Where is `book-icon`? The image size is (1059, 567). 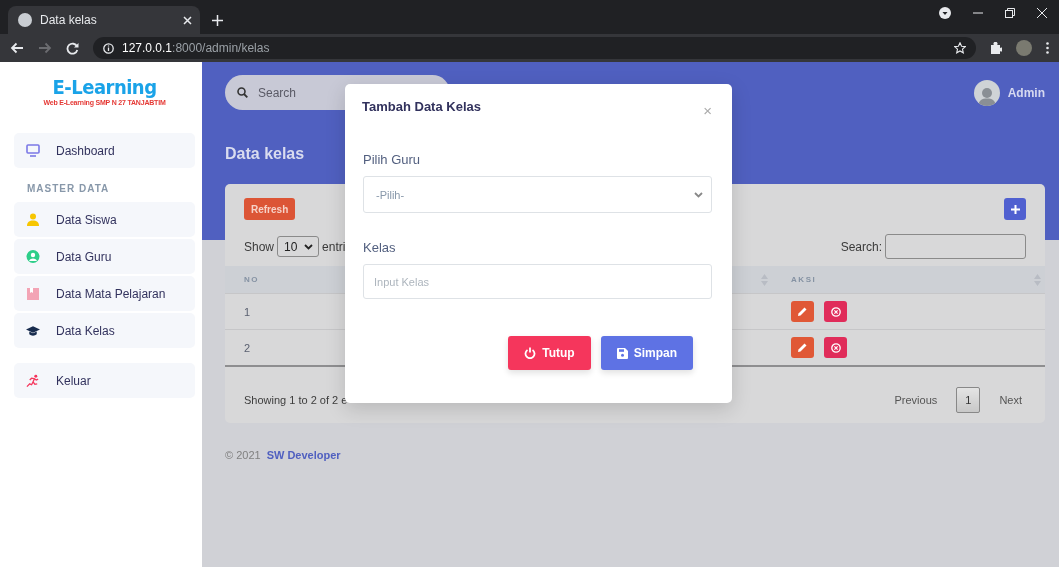
book-icon is located at coordinates (33, 293).